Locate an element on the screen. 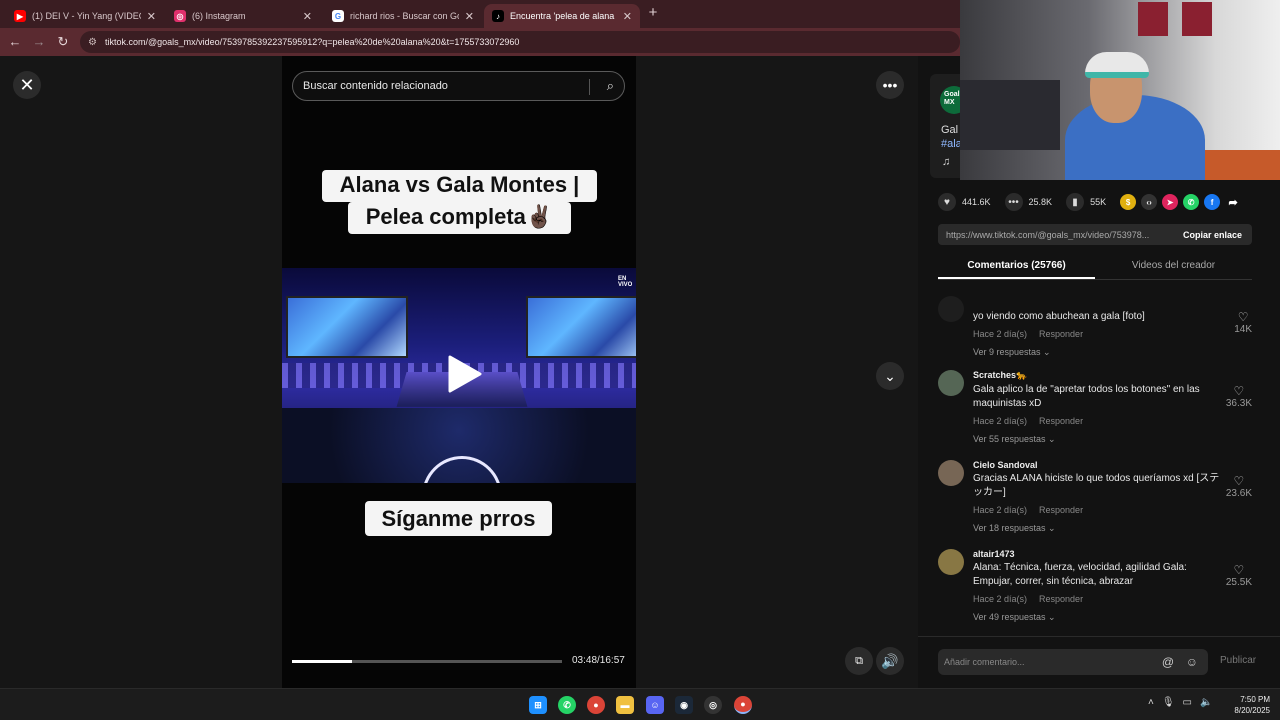 This screenshot has height=720, width=1280. music-icon: ♫ is located at coordinates (946, 162).